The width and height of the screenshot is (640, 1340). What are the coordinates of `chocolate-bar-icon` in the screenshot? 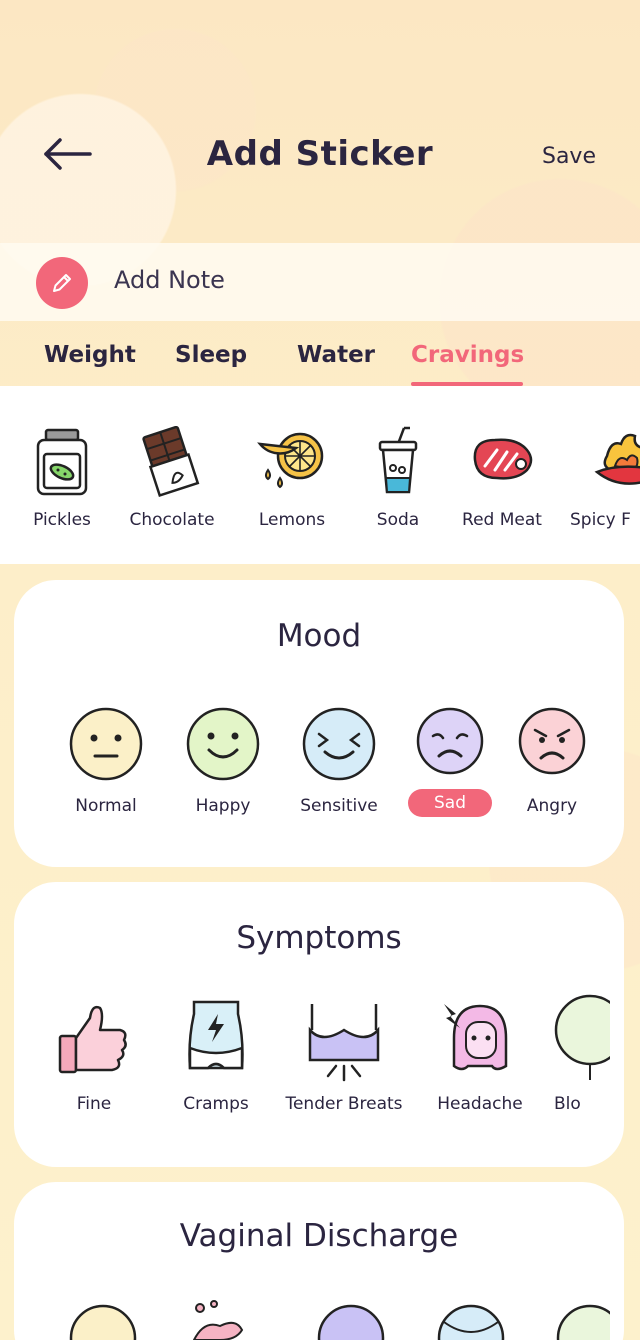 It's located at (171, 462).